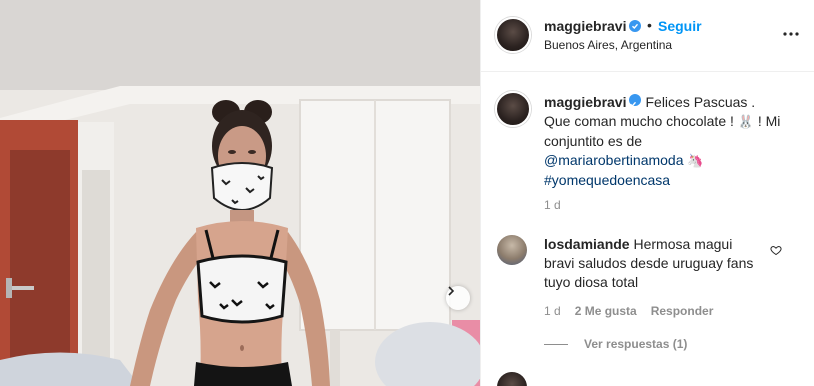 The width and height of the screenshot is (814, 386). I want to click on more-options-button, so click(791, 34).